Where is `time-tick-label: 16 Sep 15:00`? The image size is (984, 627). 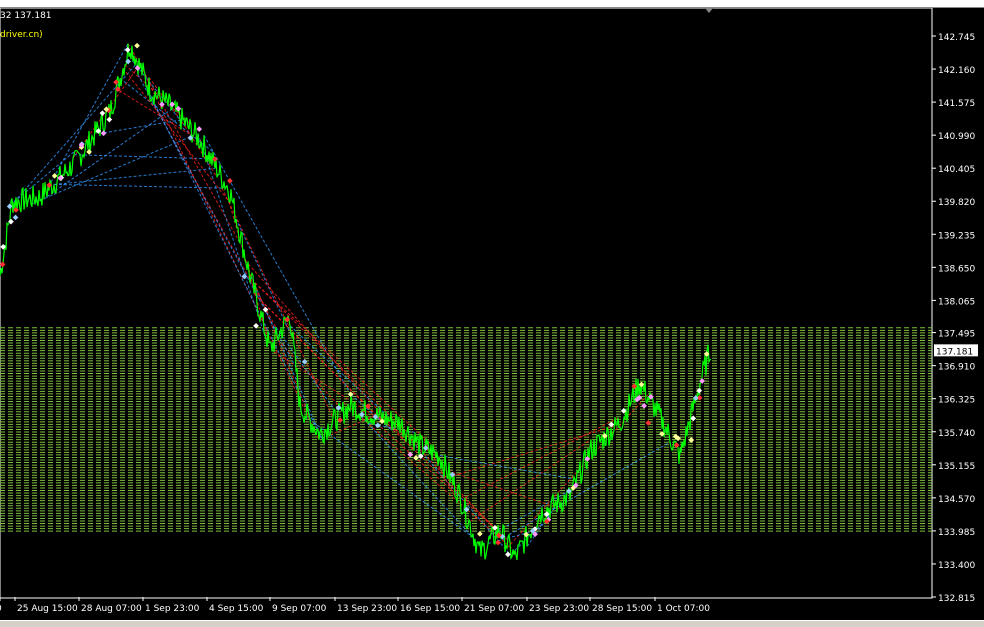
time-tick-label: 16 Sep 15:00 is located at coordinates (430, 609).